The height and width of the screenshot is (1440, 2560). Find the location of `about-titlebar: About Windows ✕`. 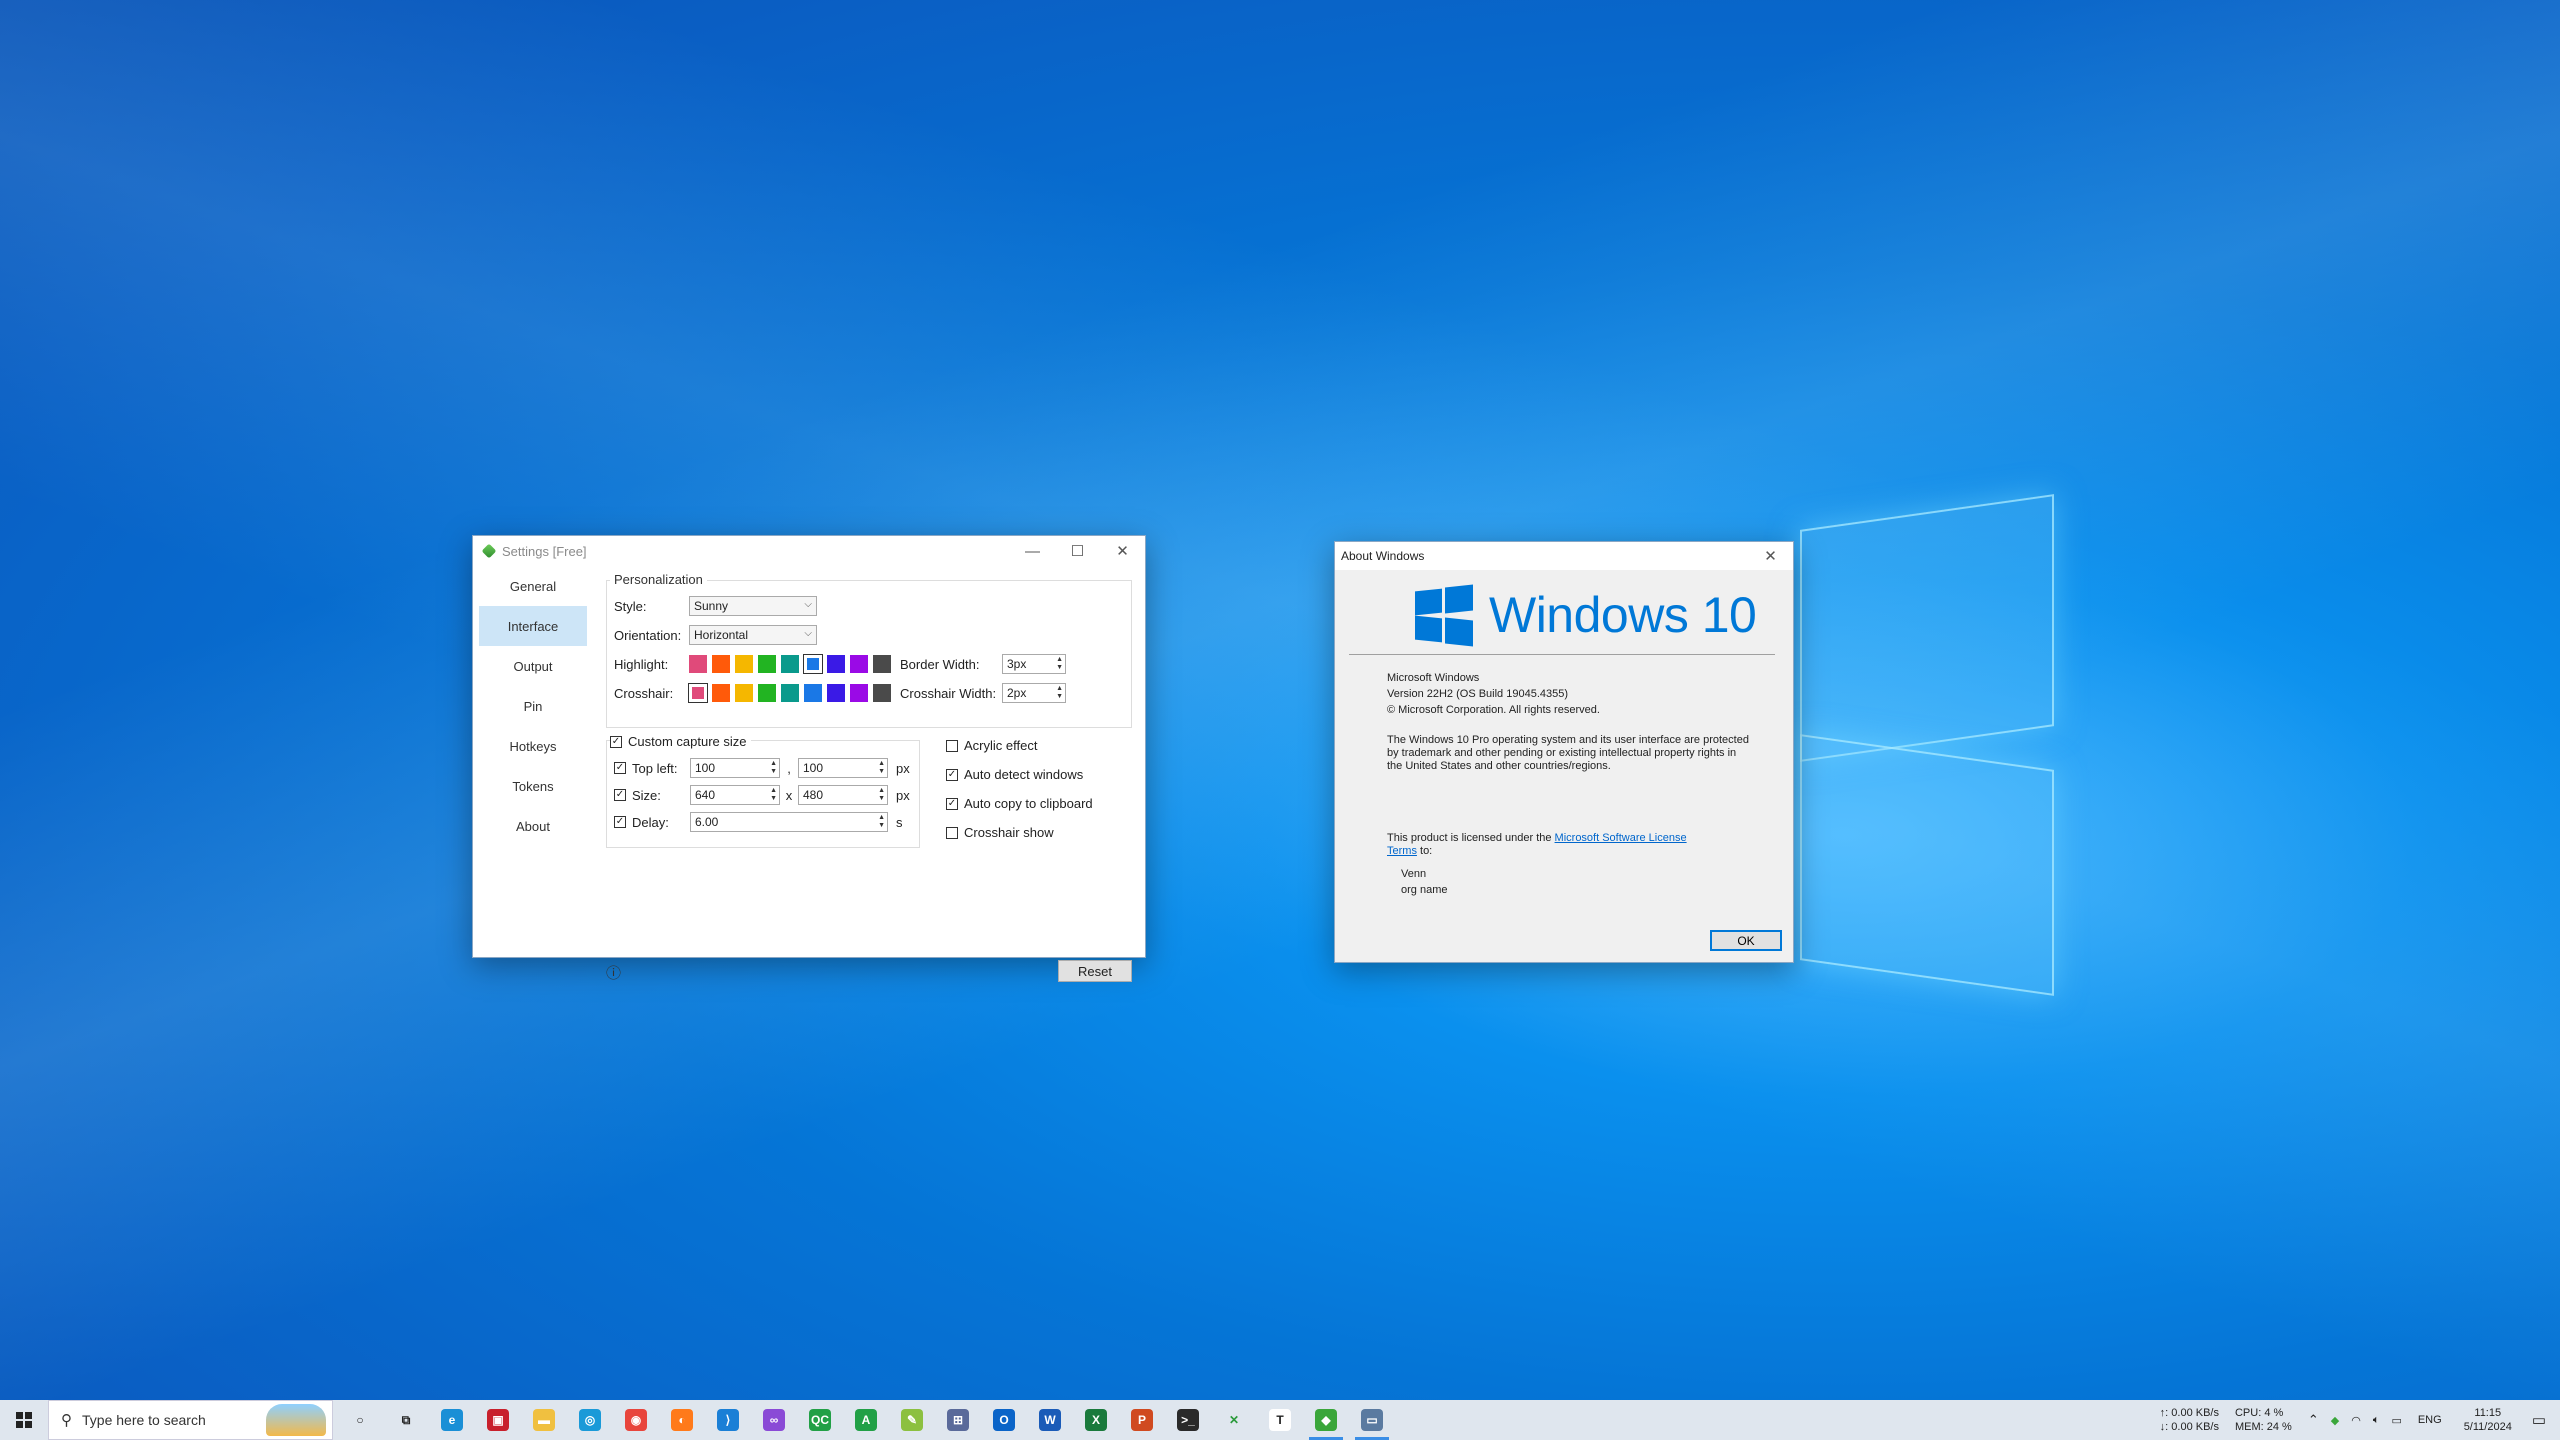

about-titlebar: About Windows ✕ is located at coordinates (1564, 556).